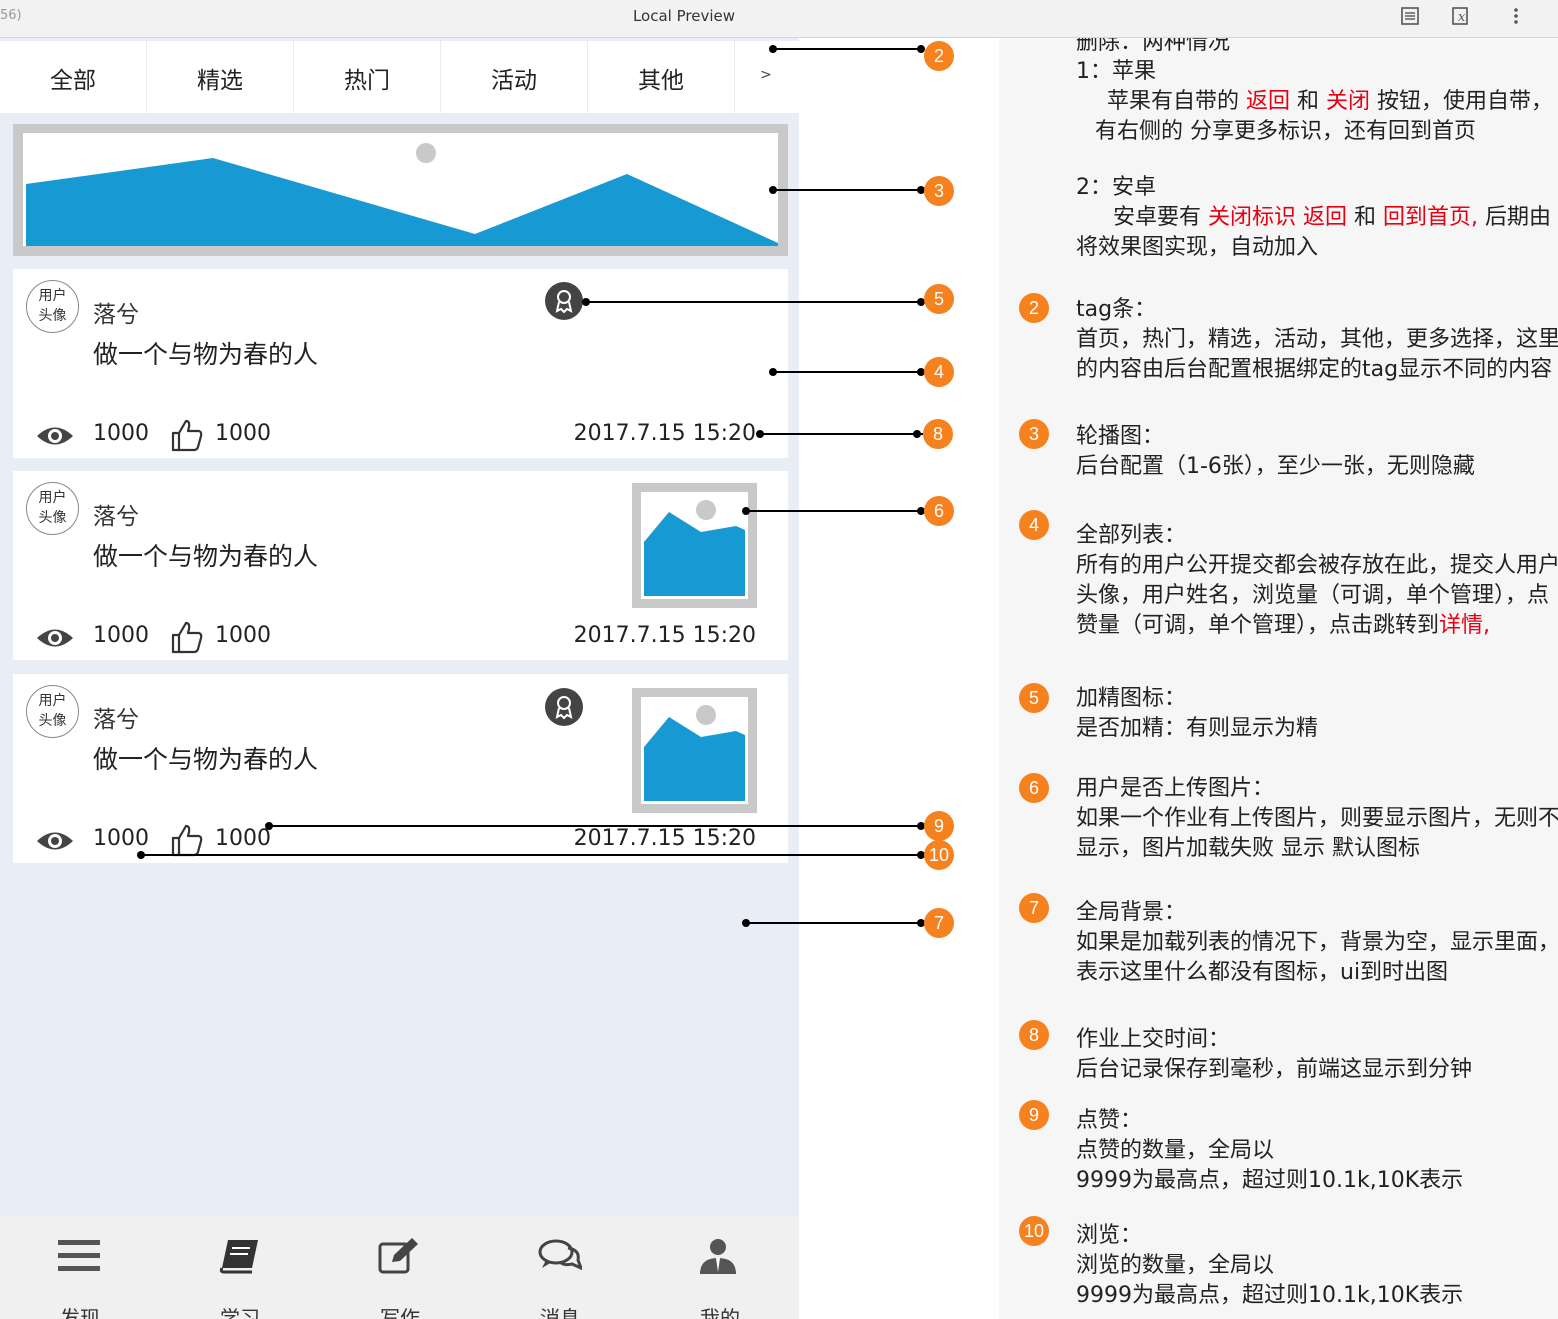  Describe the element at coordinates (1248, 848) in the screenshot. I see `note-line: 显示，图片加载失败 显示 默认图标` at that location.